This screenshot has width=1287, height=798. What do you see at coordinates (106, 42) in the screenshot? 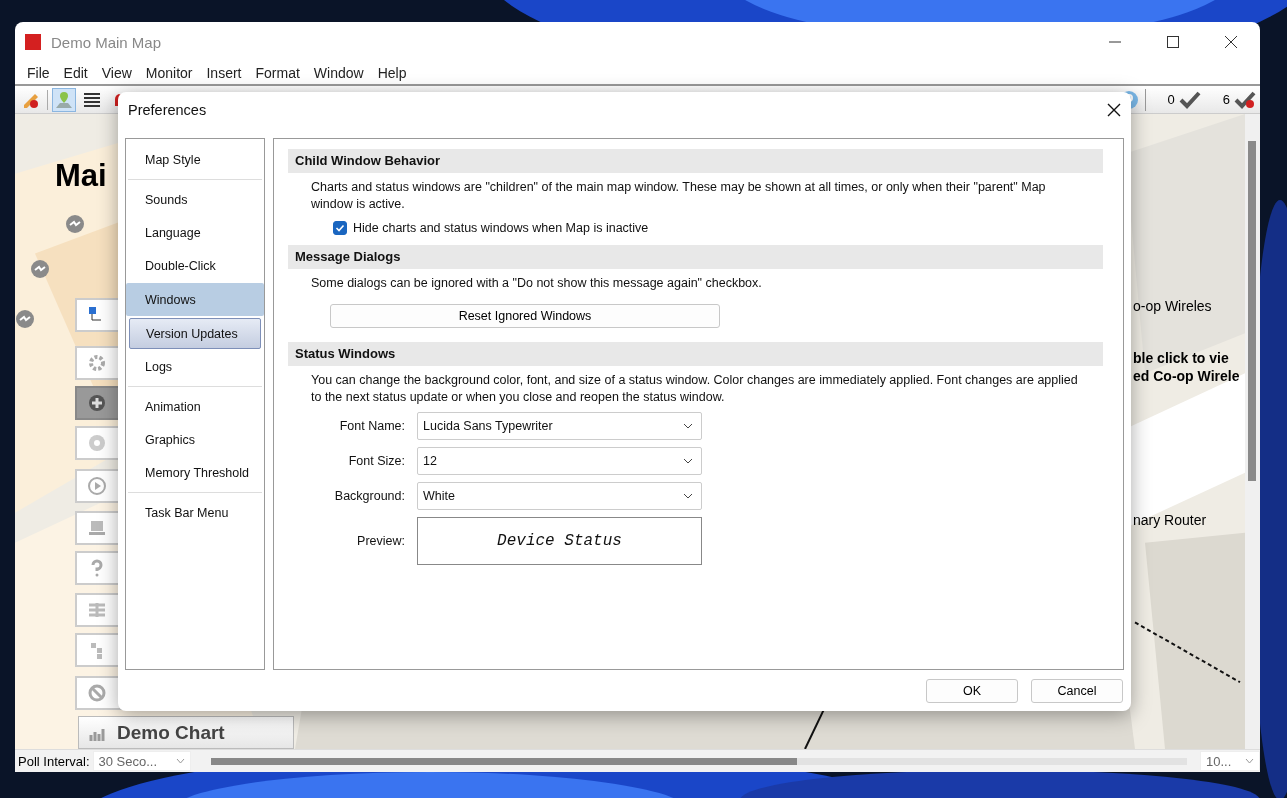
I see `window-title: Demo Main Map` at bounding box center [106, 42].